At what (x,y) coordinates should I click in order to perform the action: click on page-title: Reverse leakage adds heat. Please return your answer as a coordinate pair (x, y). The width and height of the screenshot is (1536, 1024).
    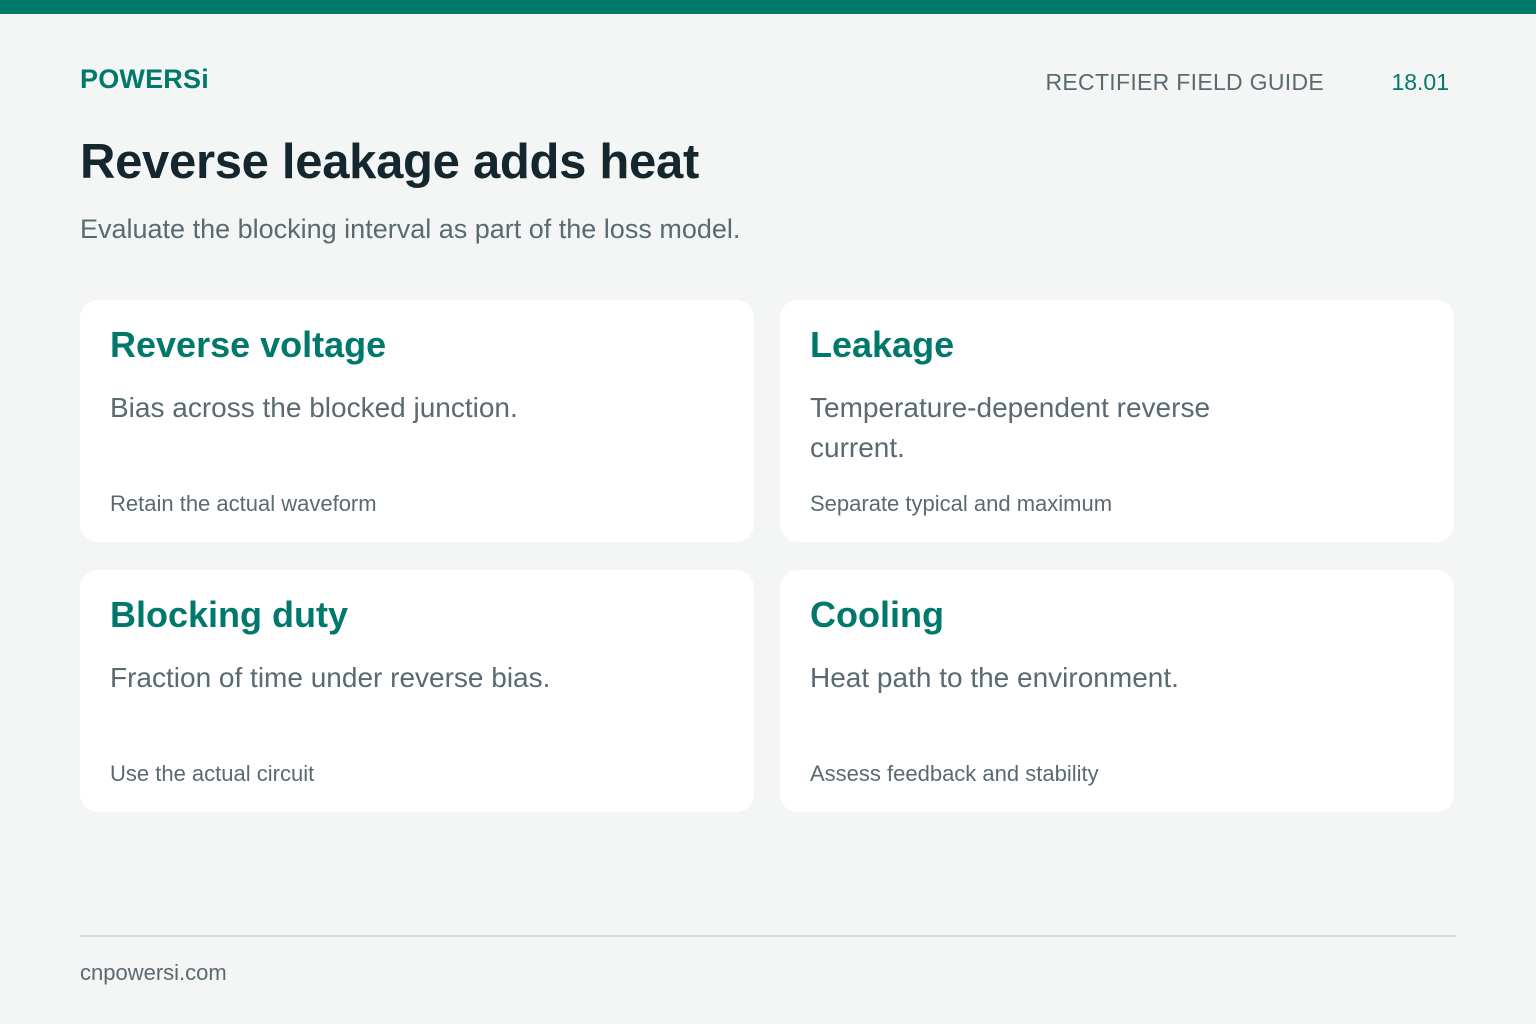
    Looking at the image, I should click on (389, 162).